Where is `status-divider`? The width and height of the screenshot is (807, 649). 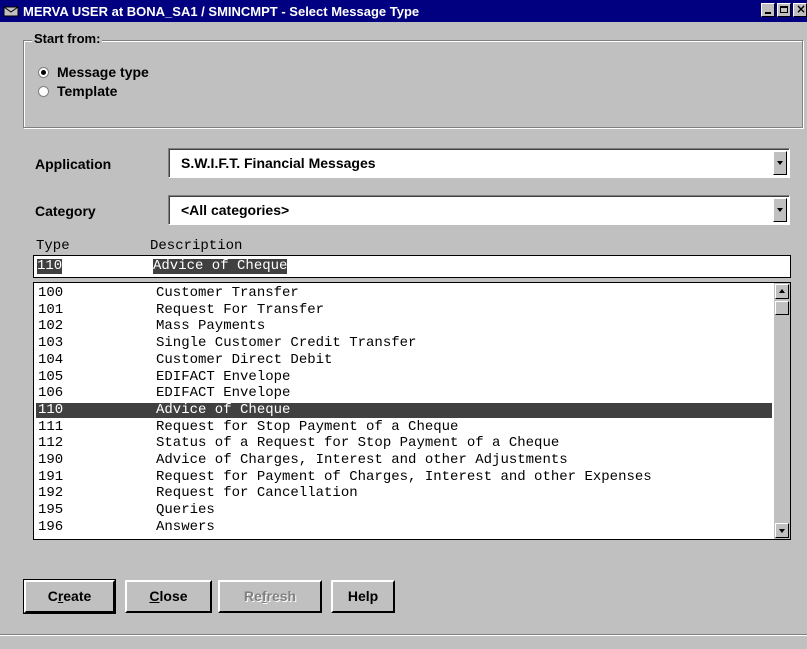 status-divider is located at coordinates (403, 634).